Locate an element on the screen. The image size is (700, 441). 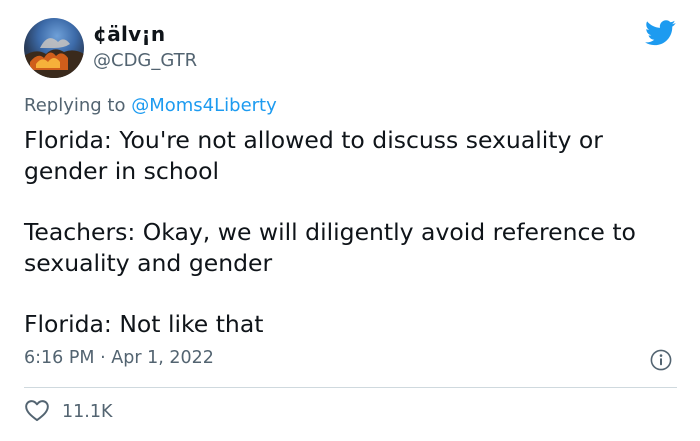
tweet-timestamp: 6:16 PM · Apr 1, 2022 is located at coordinates (119, 358).